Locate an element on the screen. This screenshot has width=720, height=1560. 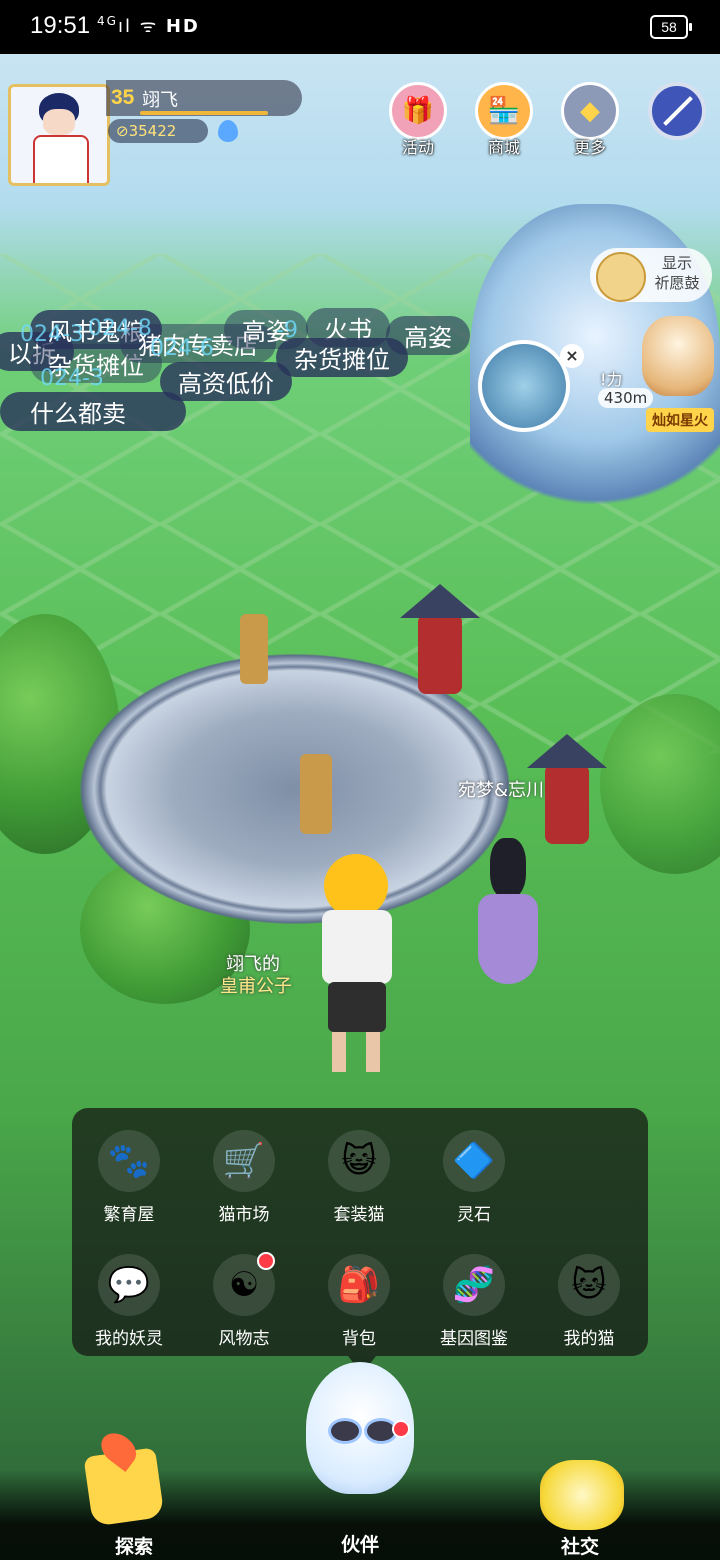
network-type: 4G is located at coordinates (107, 21).